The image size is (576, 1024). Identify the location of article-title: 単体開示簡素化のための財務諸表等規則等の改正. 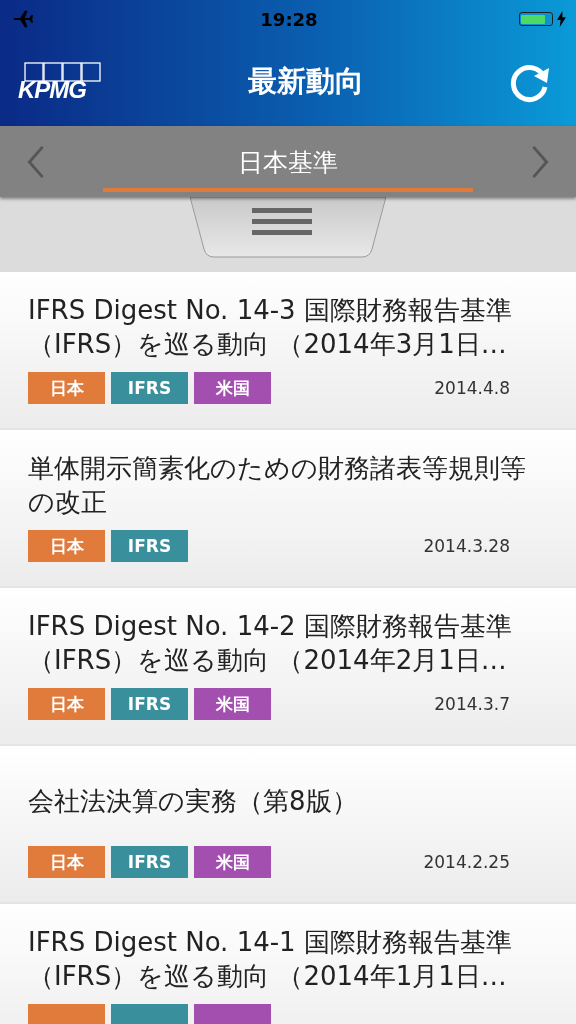
(277, 485).